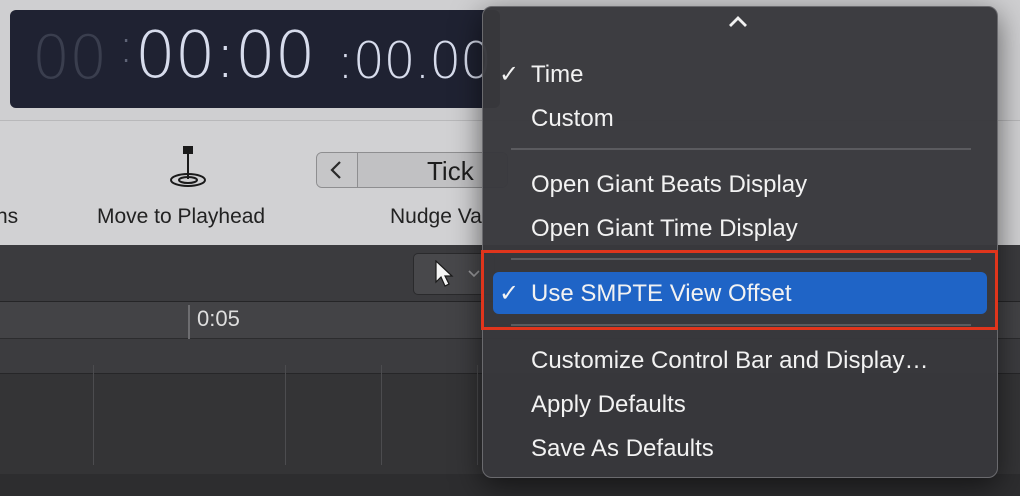 This screenshot has width=1020, height=496. Describe the element at coordinates (572, 118) in the screenshot. I see `menu-item-label: Custom` at that location.